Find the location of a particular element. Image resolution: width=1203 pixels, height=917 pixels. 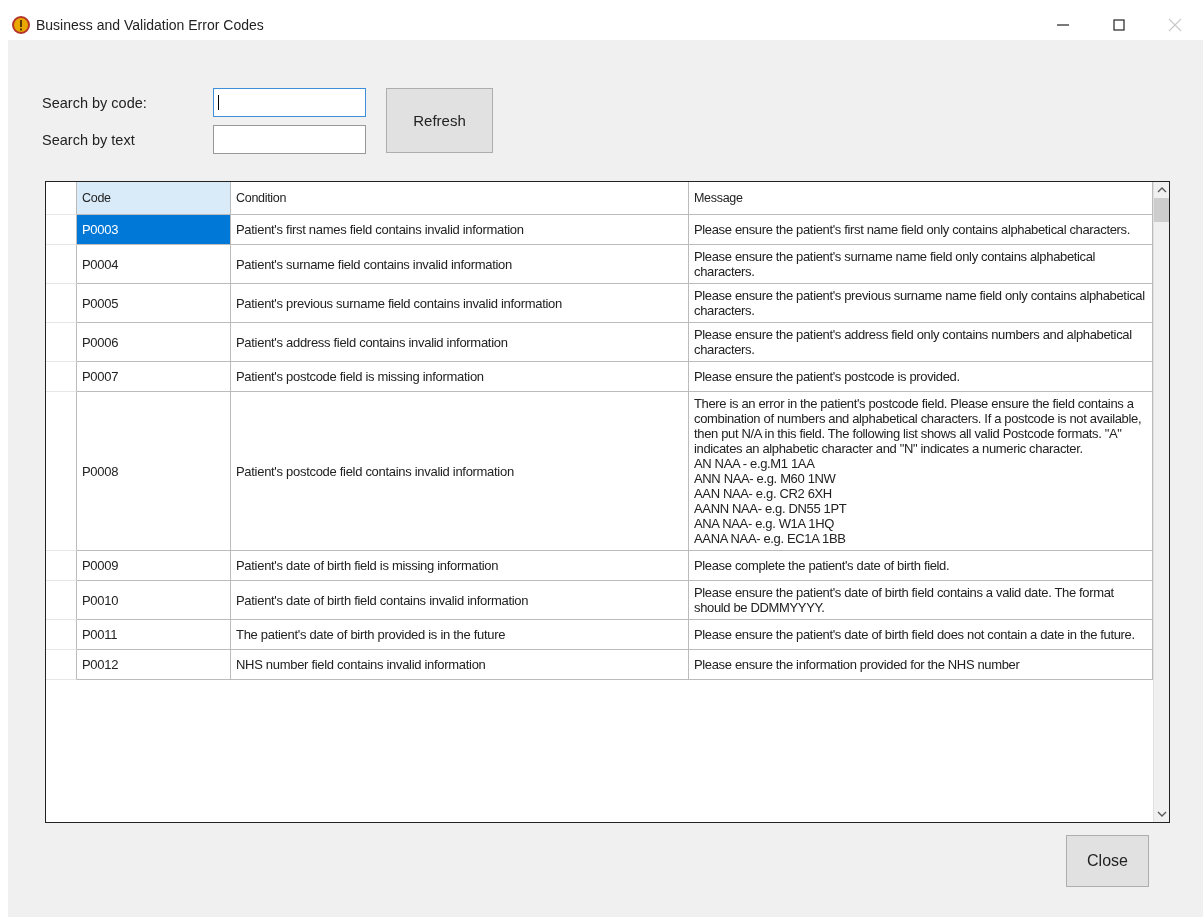

table-cell: Please ensure the patient's date of birth field contains a valid date. The format should be DDMMYYYY. is located at coordinates (921, 600).